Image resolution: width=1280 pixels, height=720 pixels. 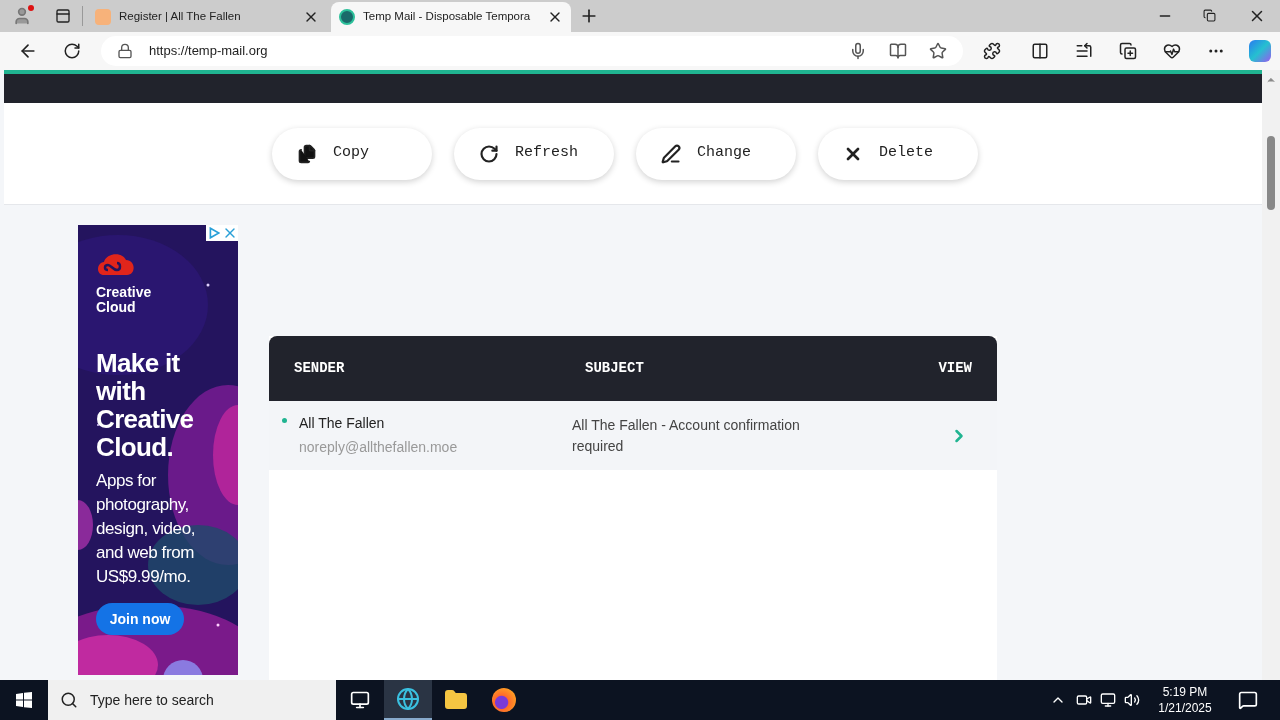 I want to click on tab-actions-icon, so click(x=63, y=16).